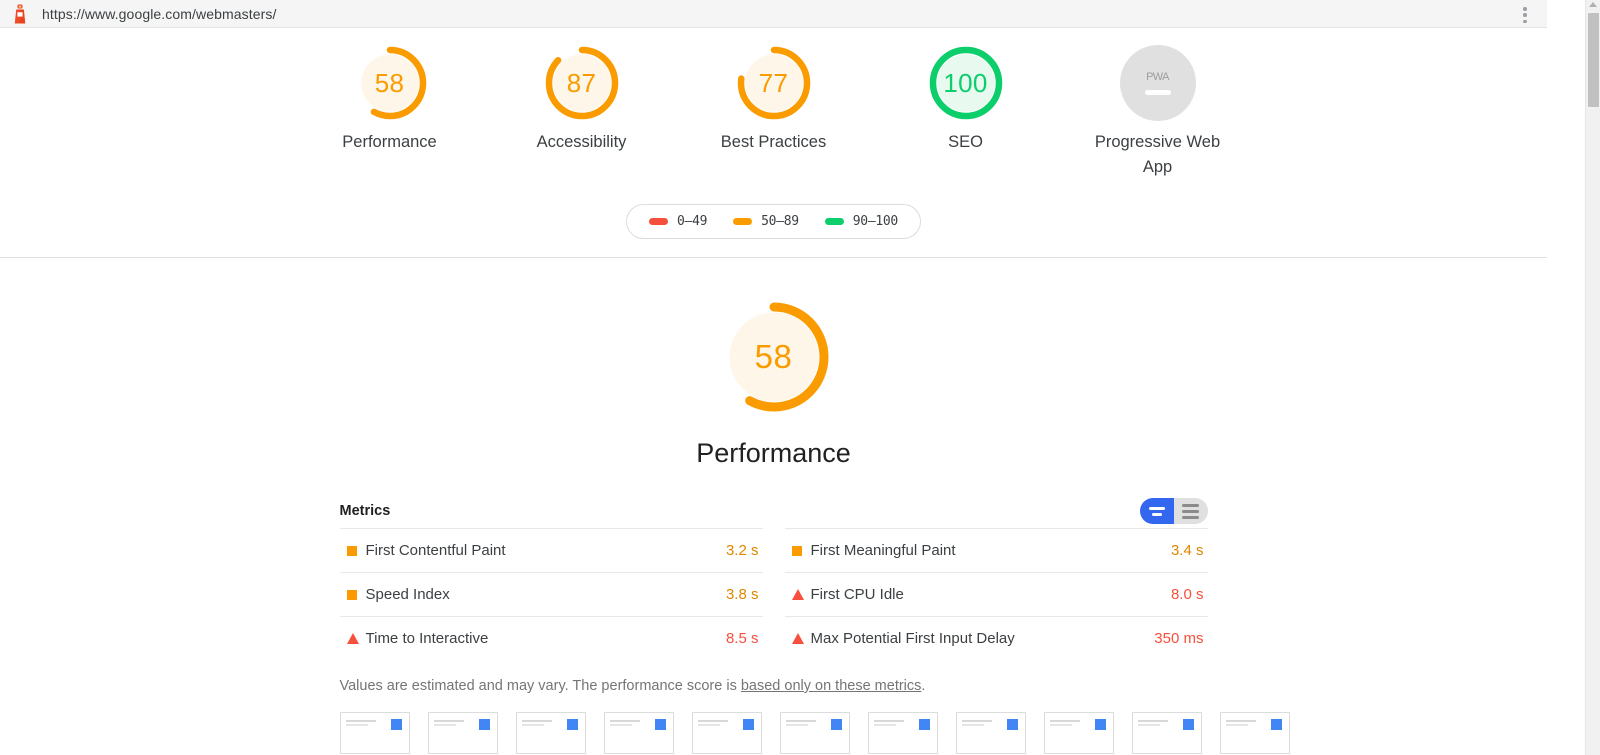 This screenshot has height=755, width=1600. Describe the element at coordinates (1157, 77) in the screenshot. I see `pwa-badge-text: PWA` at that location.